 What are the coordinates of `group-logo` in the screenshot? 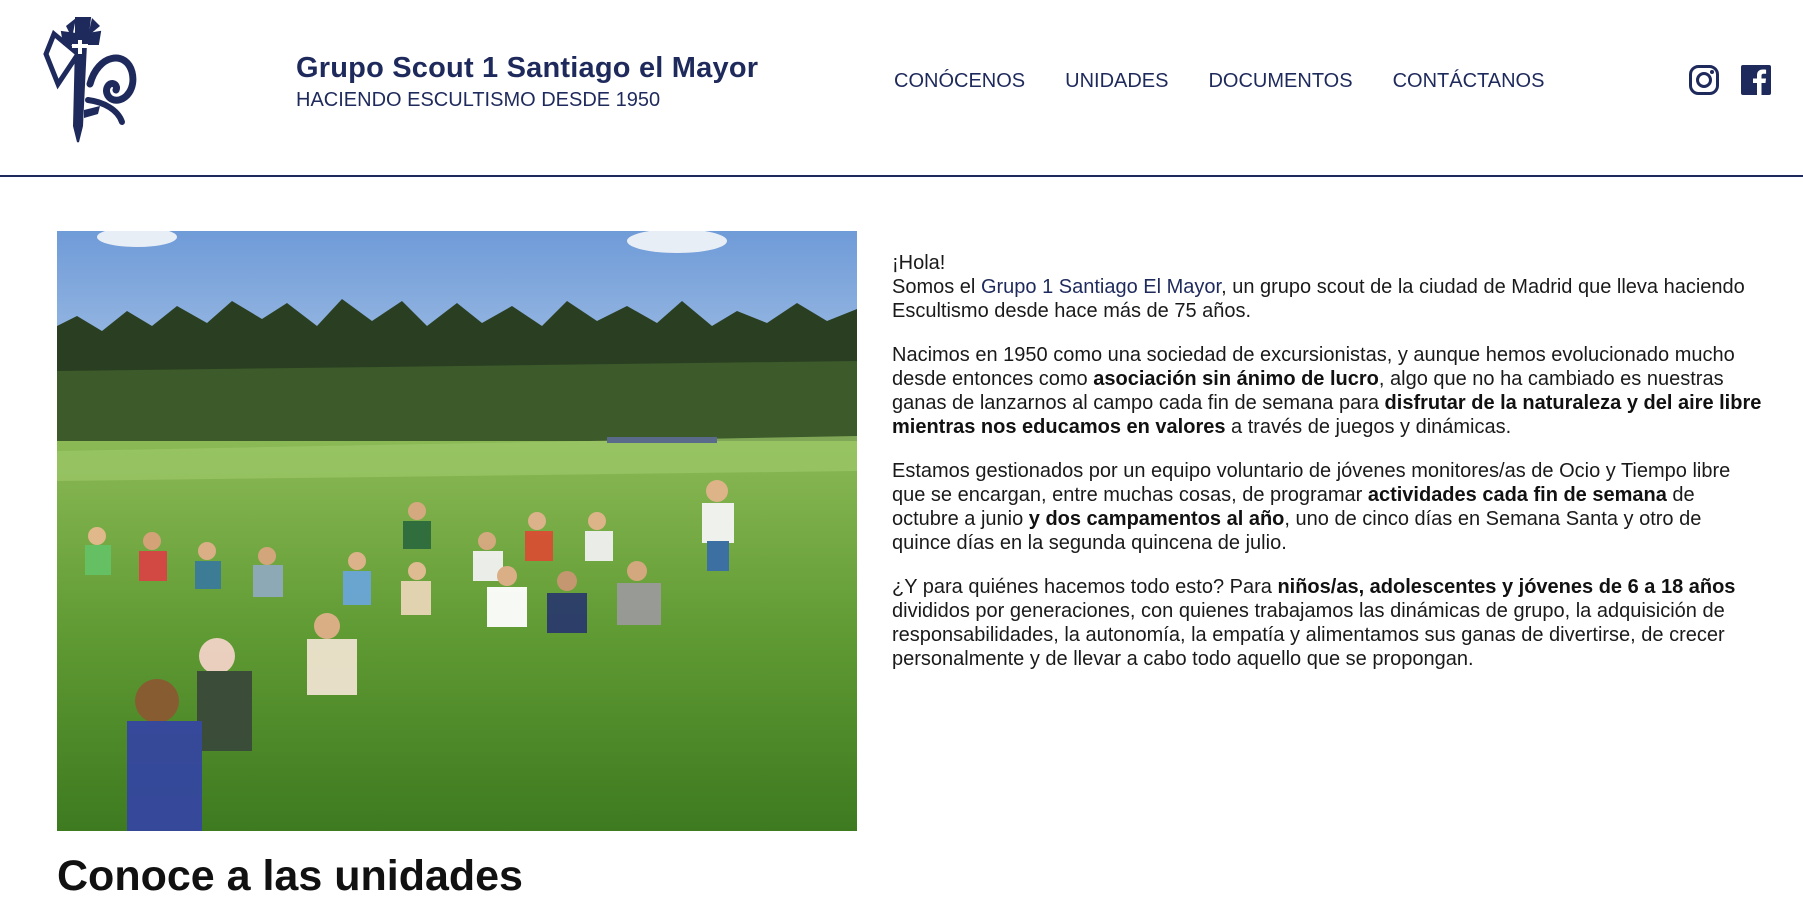 It's located at (88, 81).